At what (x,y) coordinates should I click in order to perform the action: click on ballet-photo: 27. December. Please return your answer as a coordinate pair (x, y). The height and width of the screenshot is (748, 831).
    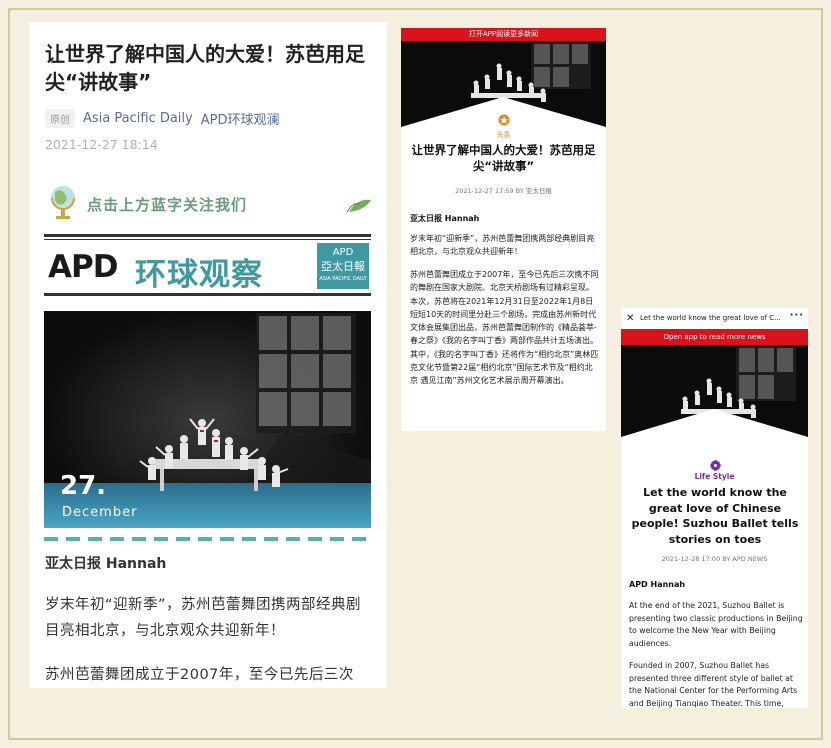
    Looking at the image, I should click on (207, 419).